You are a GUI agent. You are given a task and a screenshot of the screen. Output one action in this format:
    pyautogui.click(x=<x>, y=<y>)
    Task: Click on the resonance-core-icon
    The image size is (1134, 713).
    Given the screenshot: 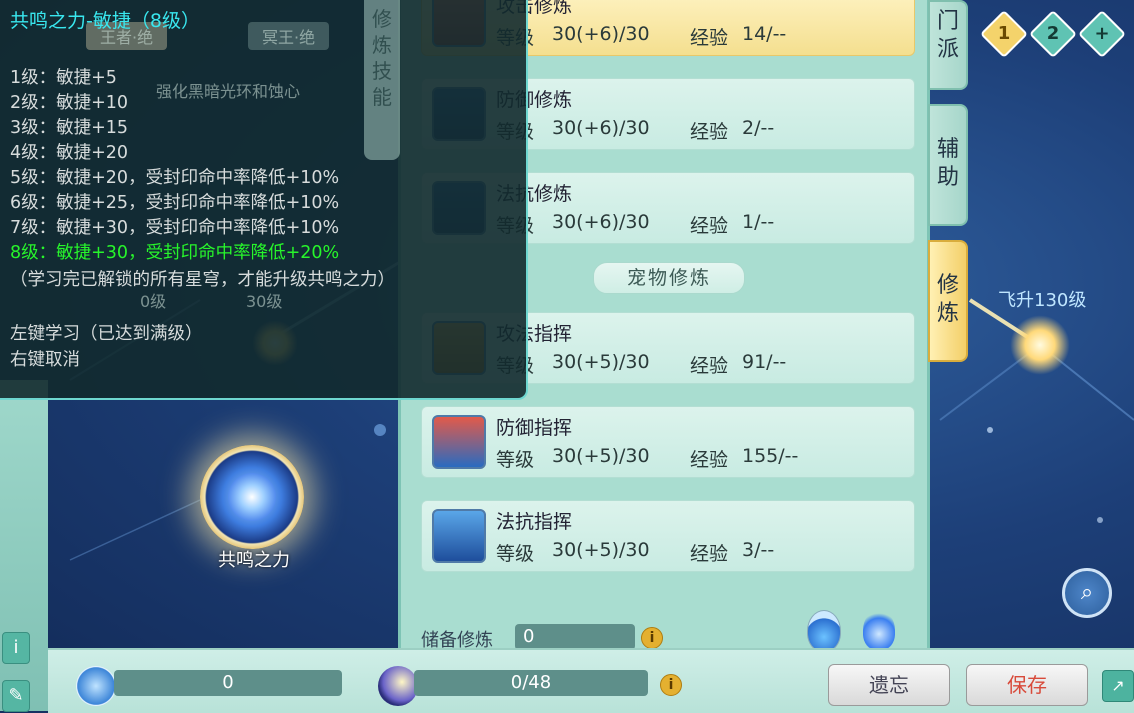 What is the action you would take?
    pyautogui.click(x=252, y=497)
    